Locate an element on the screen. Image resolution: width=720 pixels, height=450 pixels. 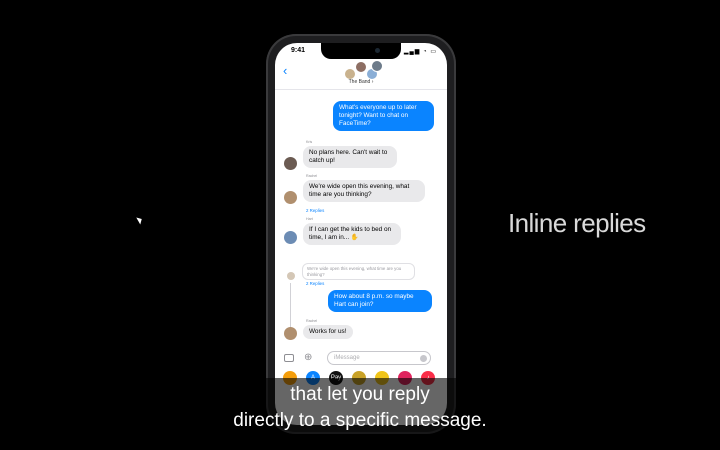
message-input: iMessage is located at coordinates (379, 358).